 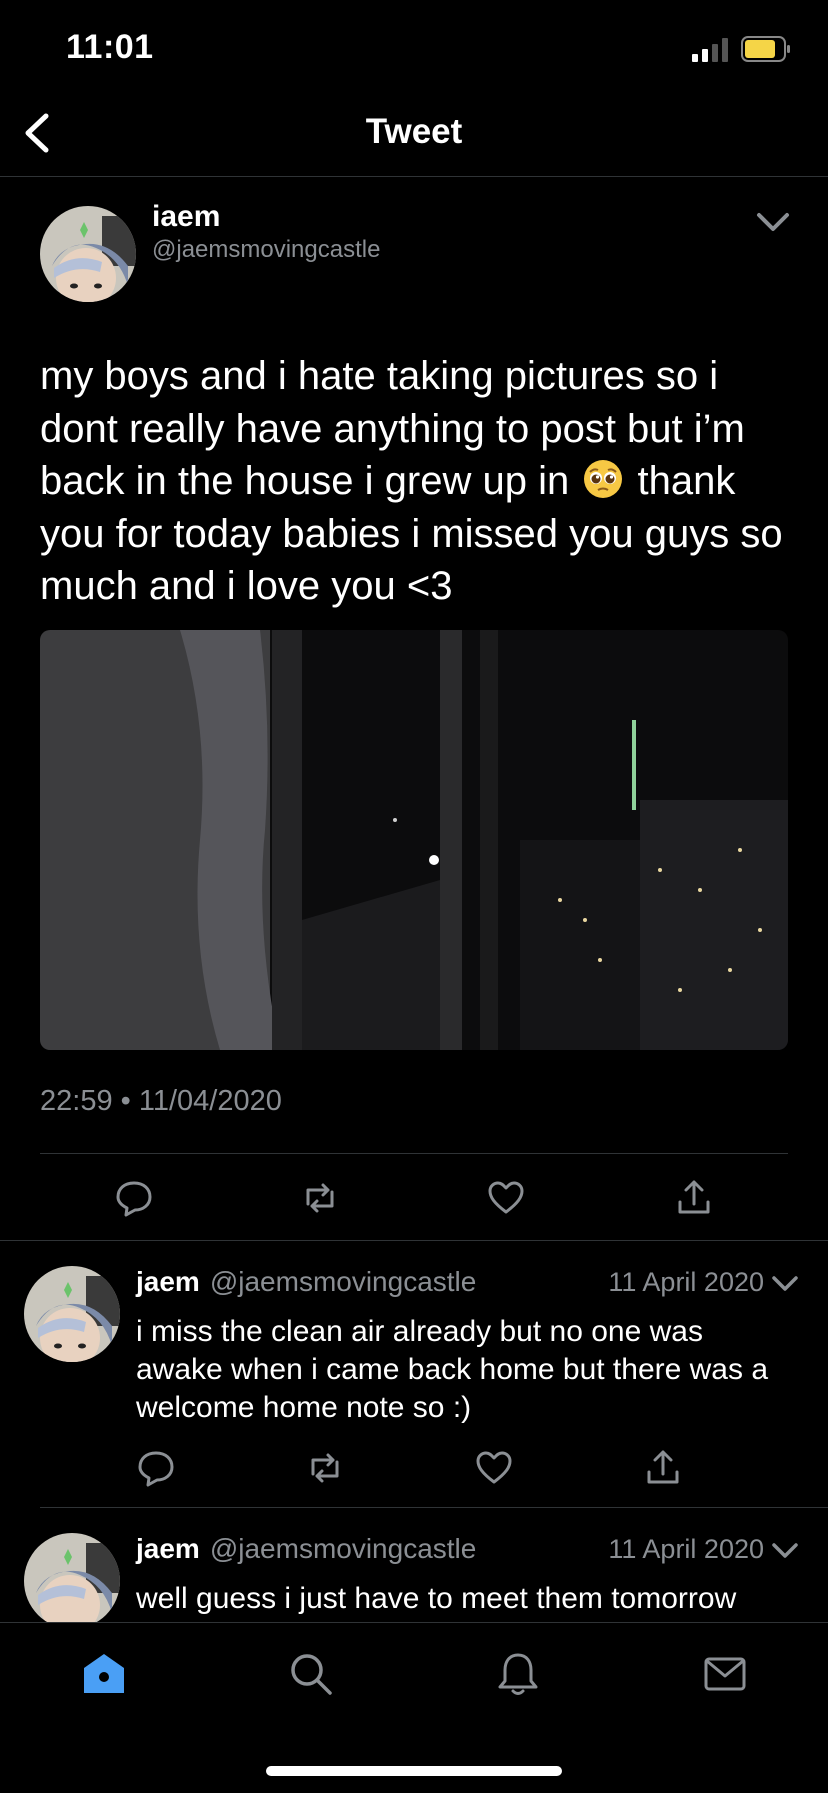 I want to click on cellular-signal-icon, so click(x=710, y=50).